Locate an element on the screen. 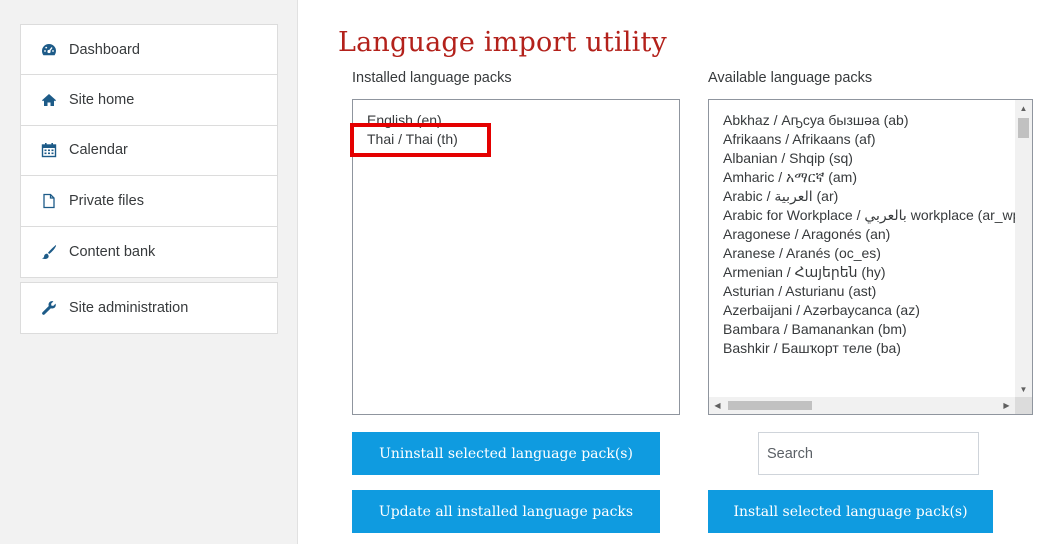  scroll-down-arrow-icon: ▼ is located at coordinates (1023, 389).